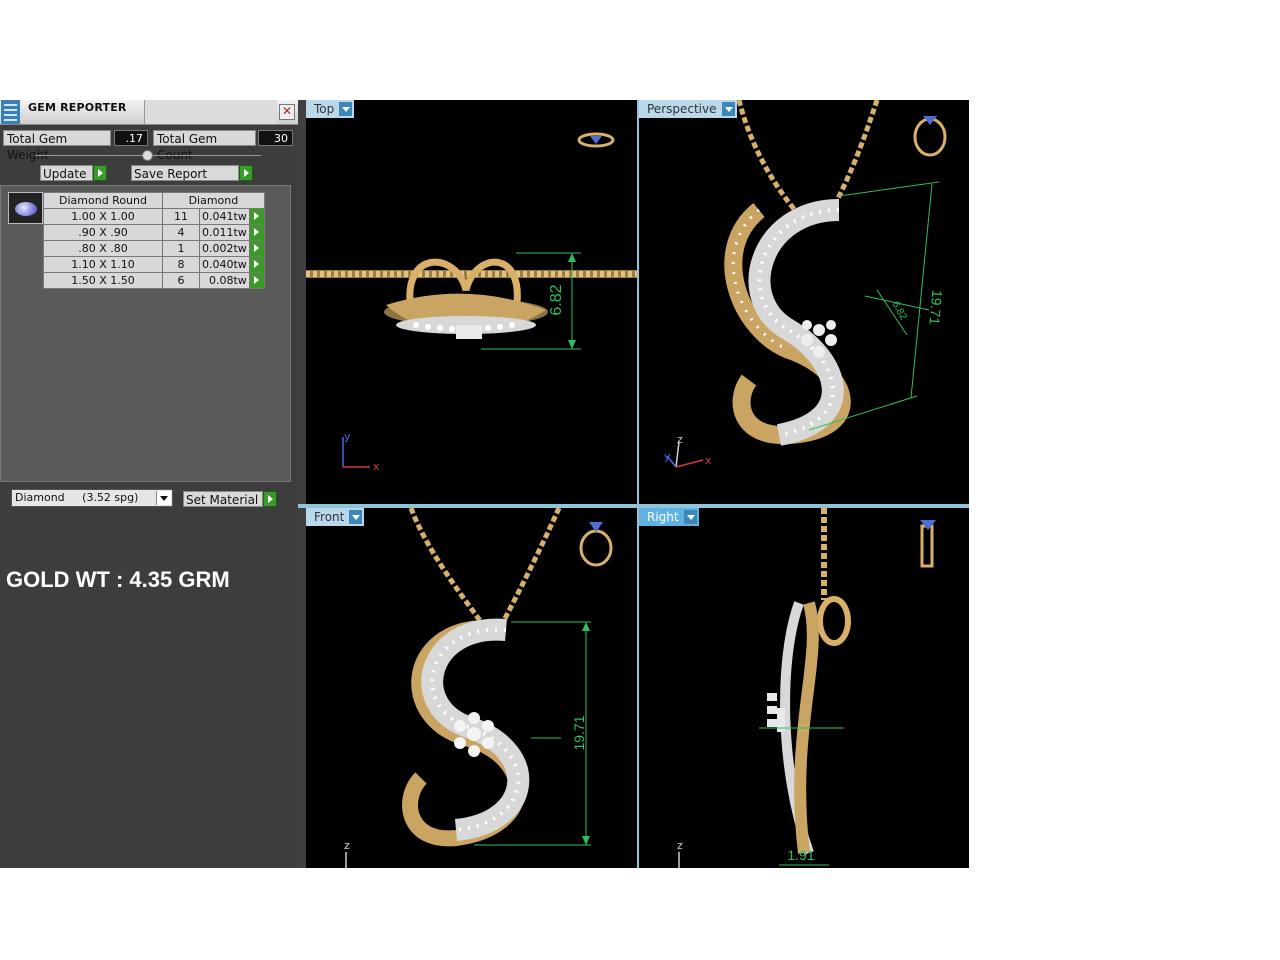 This screenshot has height=960, width=1280. I want to click on table-row: .90 X .90 4 0.011tw, so click(154, 232).